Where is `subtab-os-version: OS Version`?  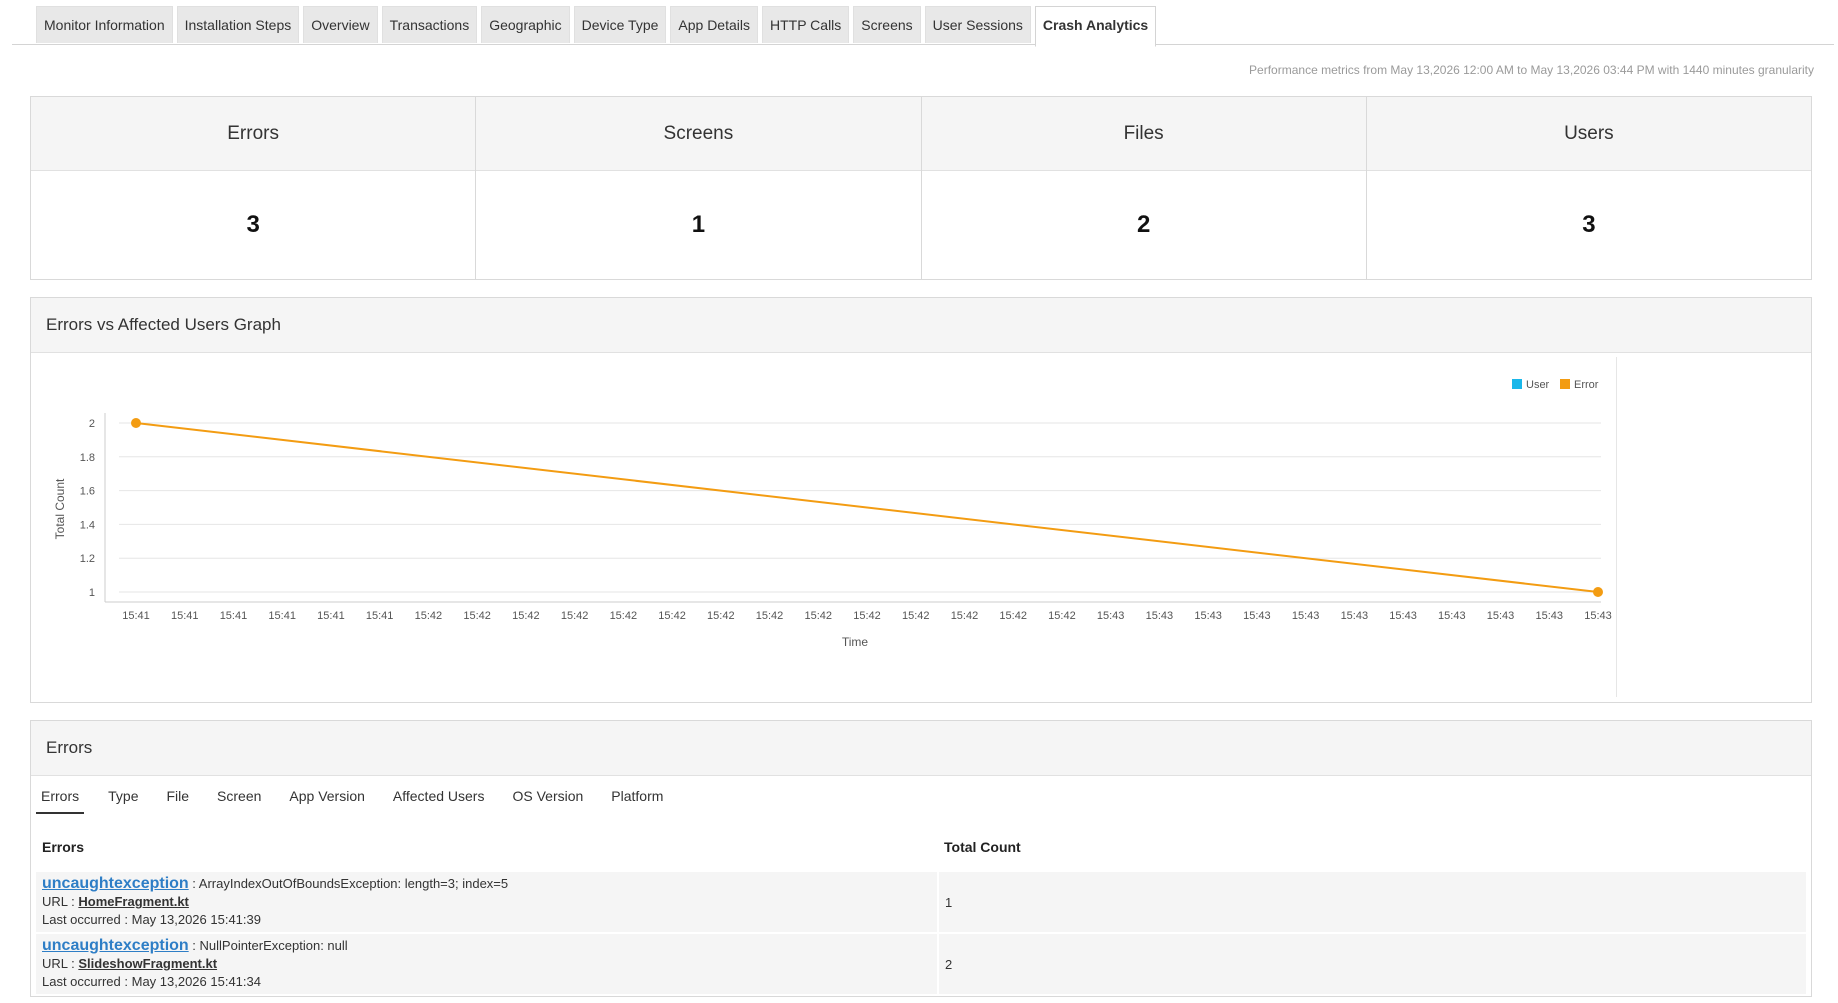
subtab-os-version: OS Version is located at coordinates (547, 796).